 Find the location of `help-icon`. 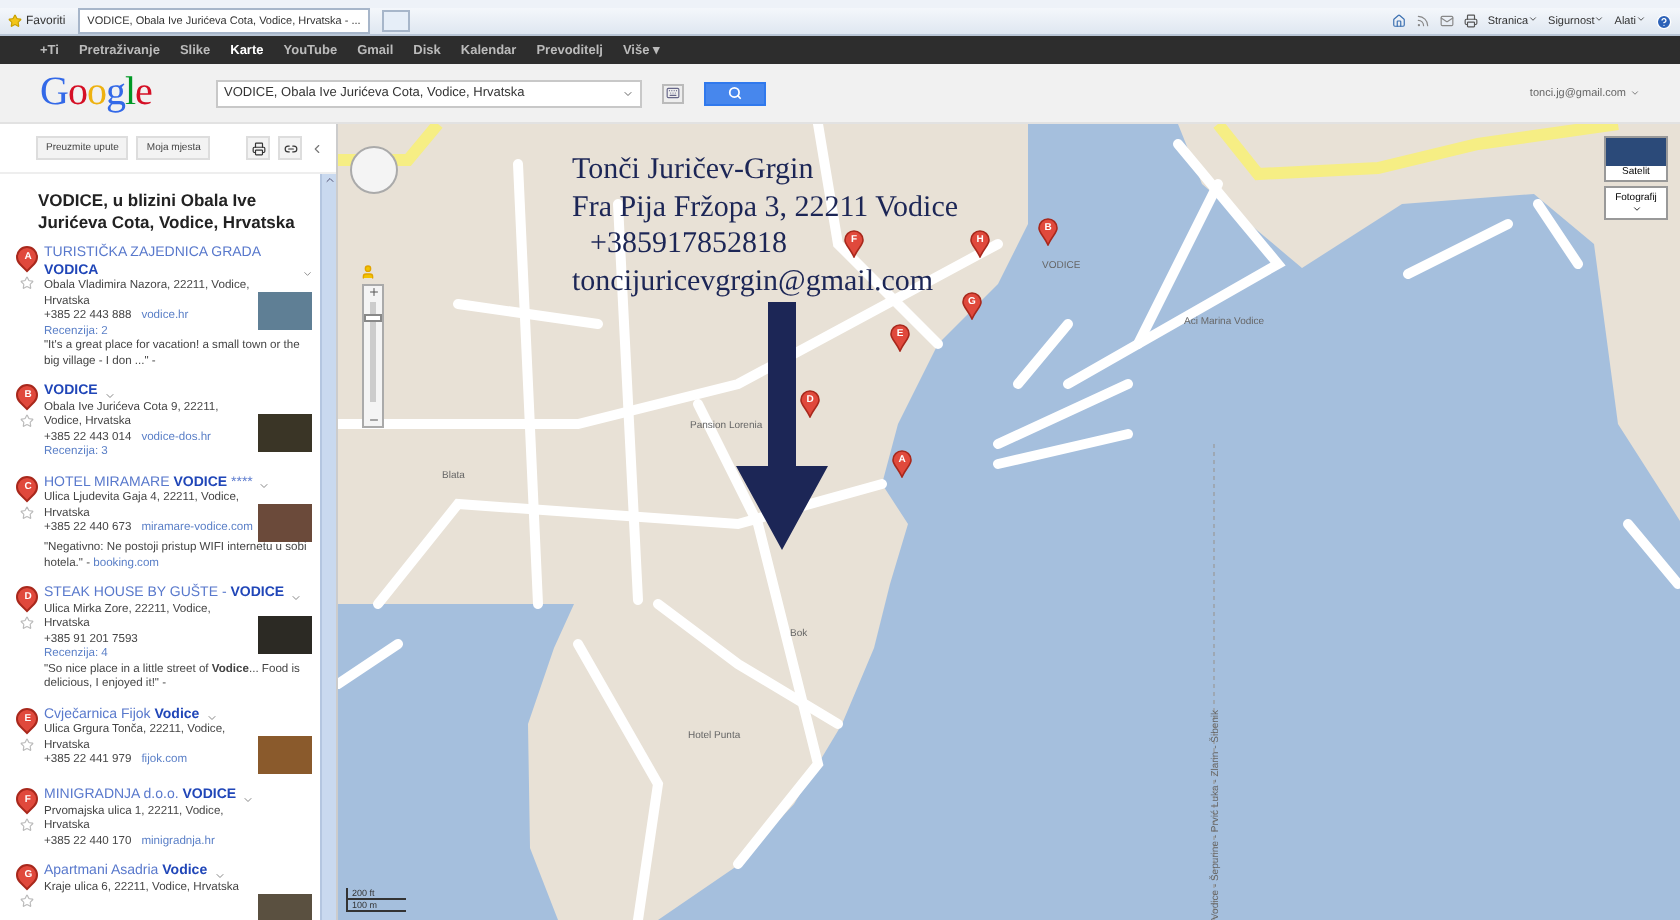

help-icon is located at coordinates (1664, 21).